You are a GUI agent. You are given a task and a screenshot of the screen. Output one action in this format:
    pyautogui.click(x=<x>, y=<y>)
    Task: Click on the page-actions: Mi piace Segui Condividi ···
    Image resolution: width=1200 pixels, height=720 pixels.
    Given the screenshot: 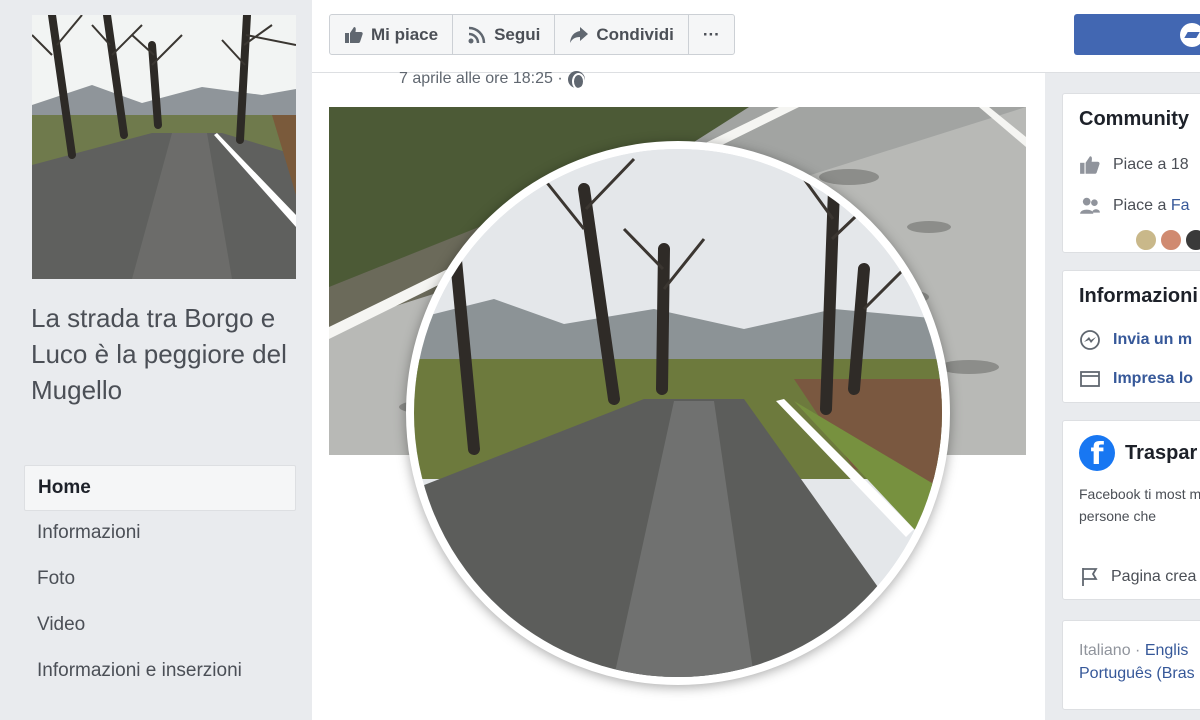 What is the action you would take?
    pyautogui.click(x=532, y=34)
    